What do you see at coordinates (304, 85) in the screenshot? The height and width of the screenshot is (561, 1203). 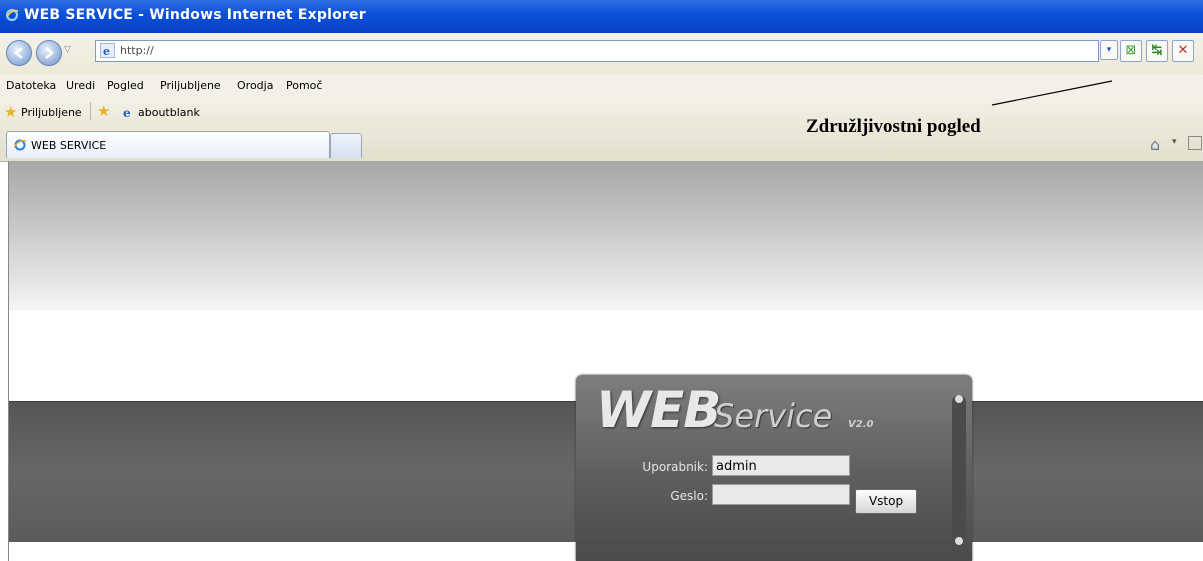 I see `menu-item-pomoc: Pomoč` at bounding box center [304, 85].